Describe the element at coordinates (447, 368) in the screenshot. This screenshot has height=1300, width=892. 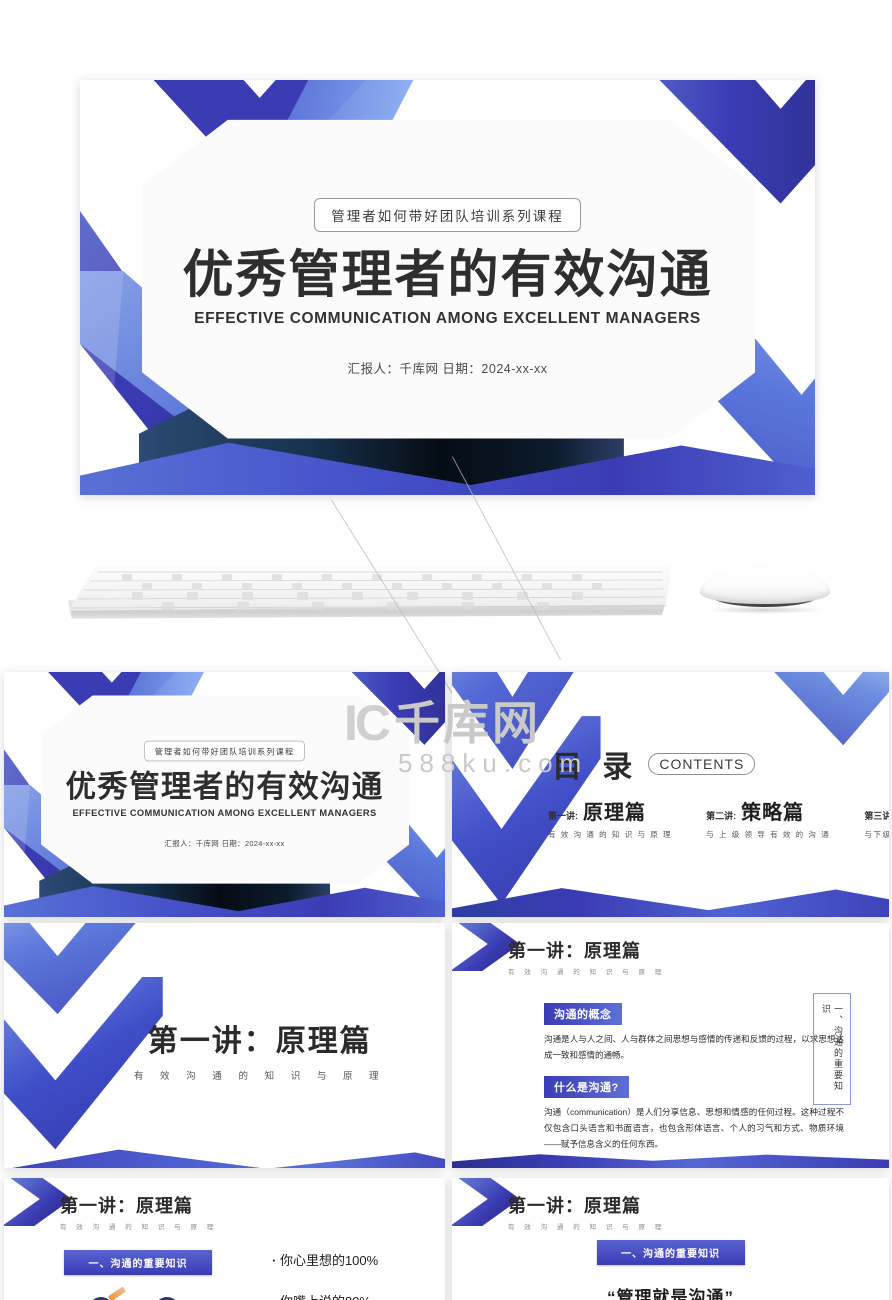
I see `hero-byline: 汇报人：千库网 日期：2024-xx-xx` at that location.